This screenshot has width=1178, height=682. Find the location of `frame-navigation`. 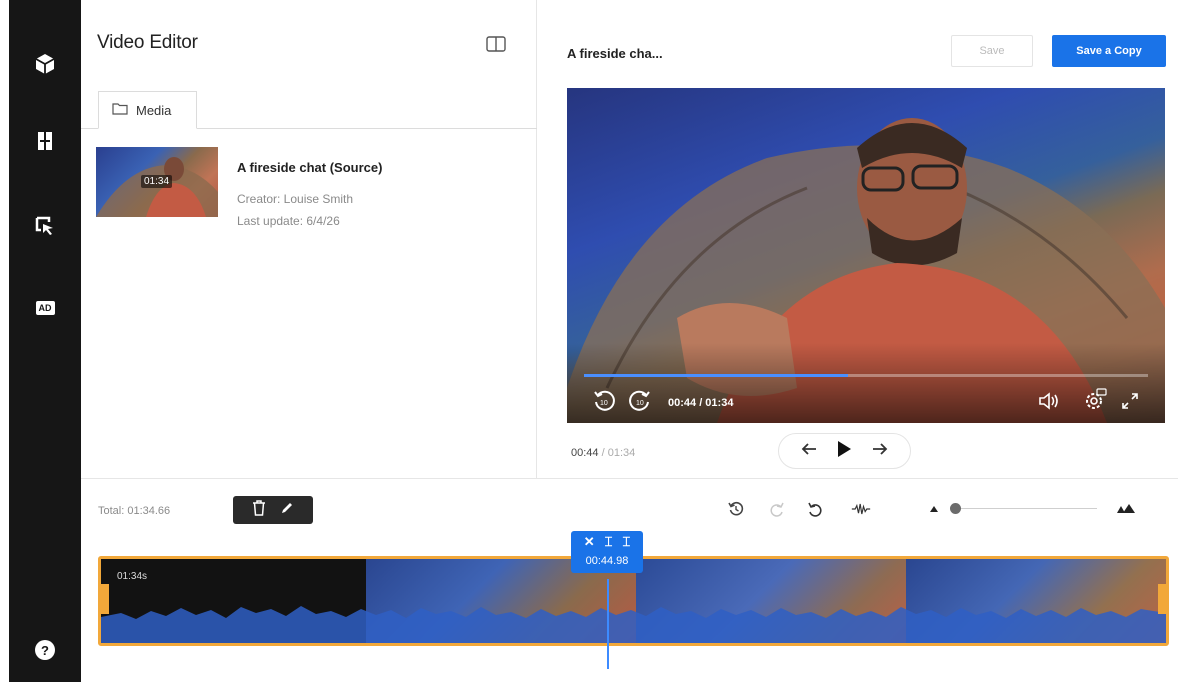

frame-navigation is located at coordinates (844, 451).